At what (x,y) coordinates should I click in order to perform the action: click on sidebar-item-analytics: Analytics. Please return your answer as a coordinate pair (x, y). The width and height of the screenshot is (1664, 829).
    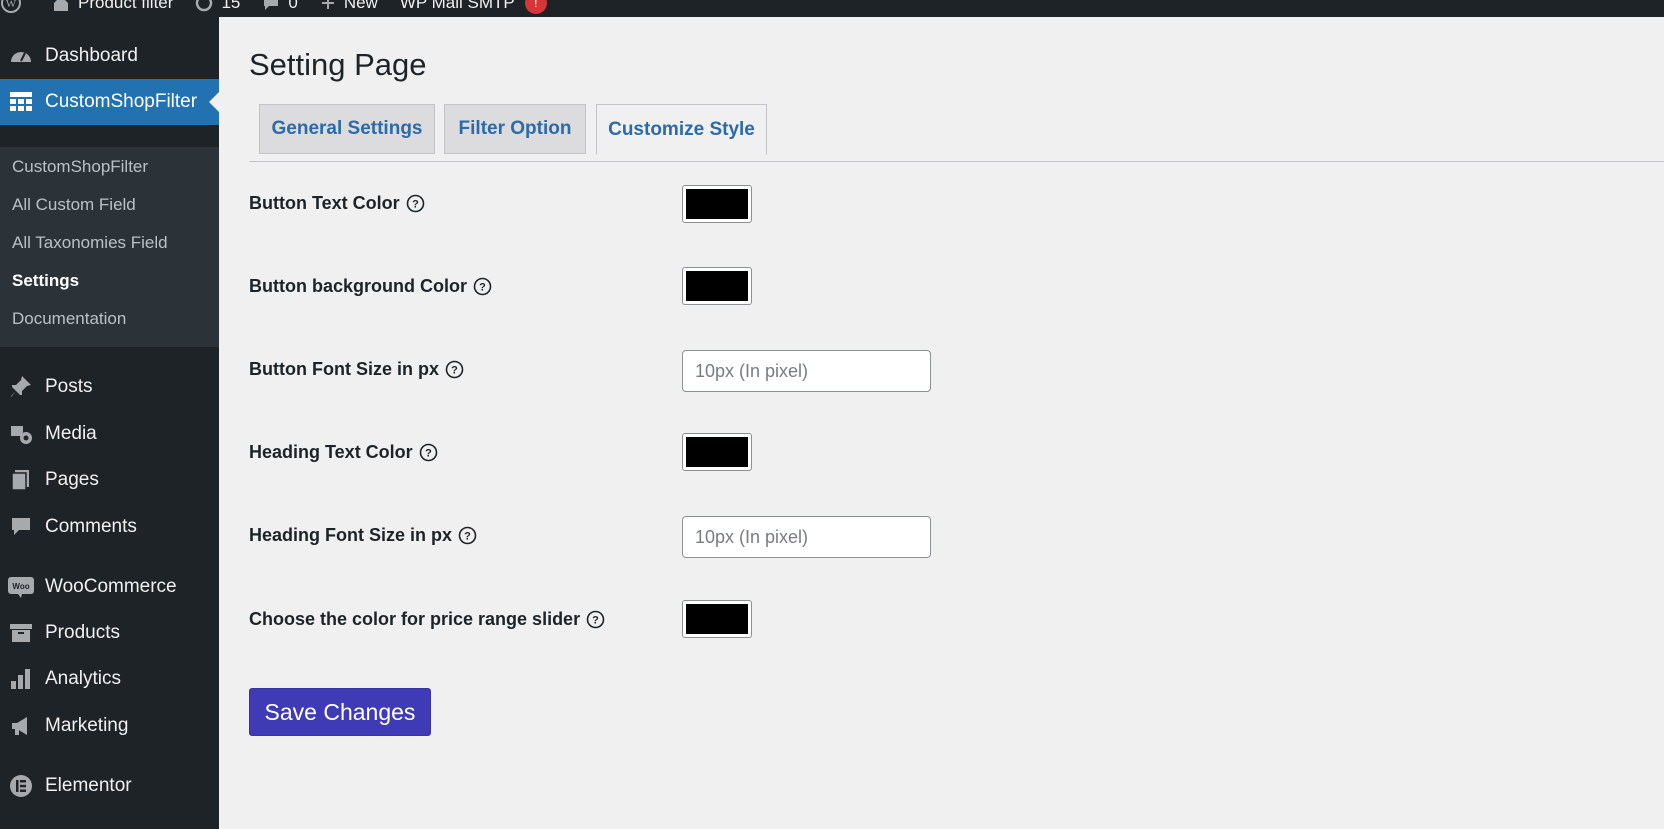
    Looking at the image, I should click on (109, 679).